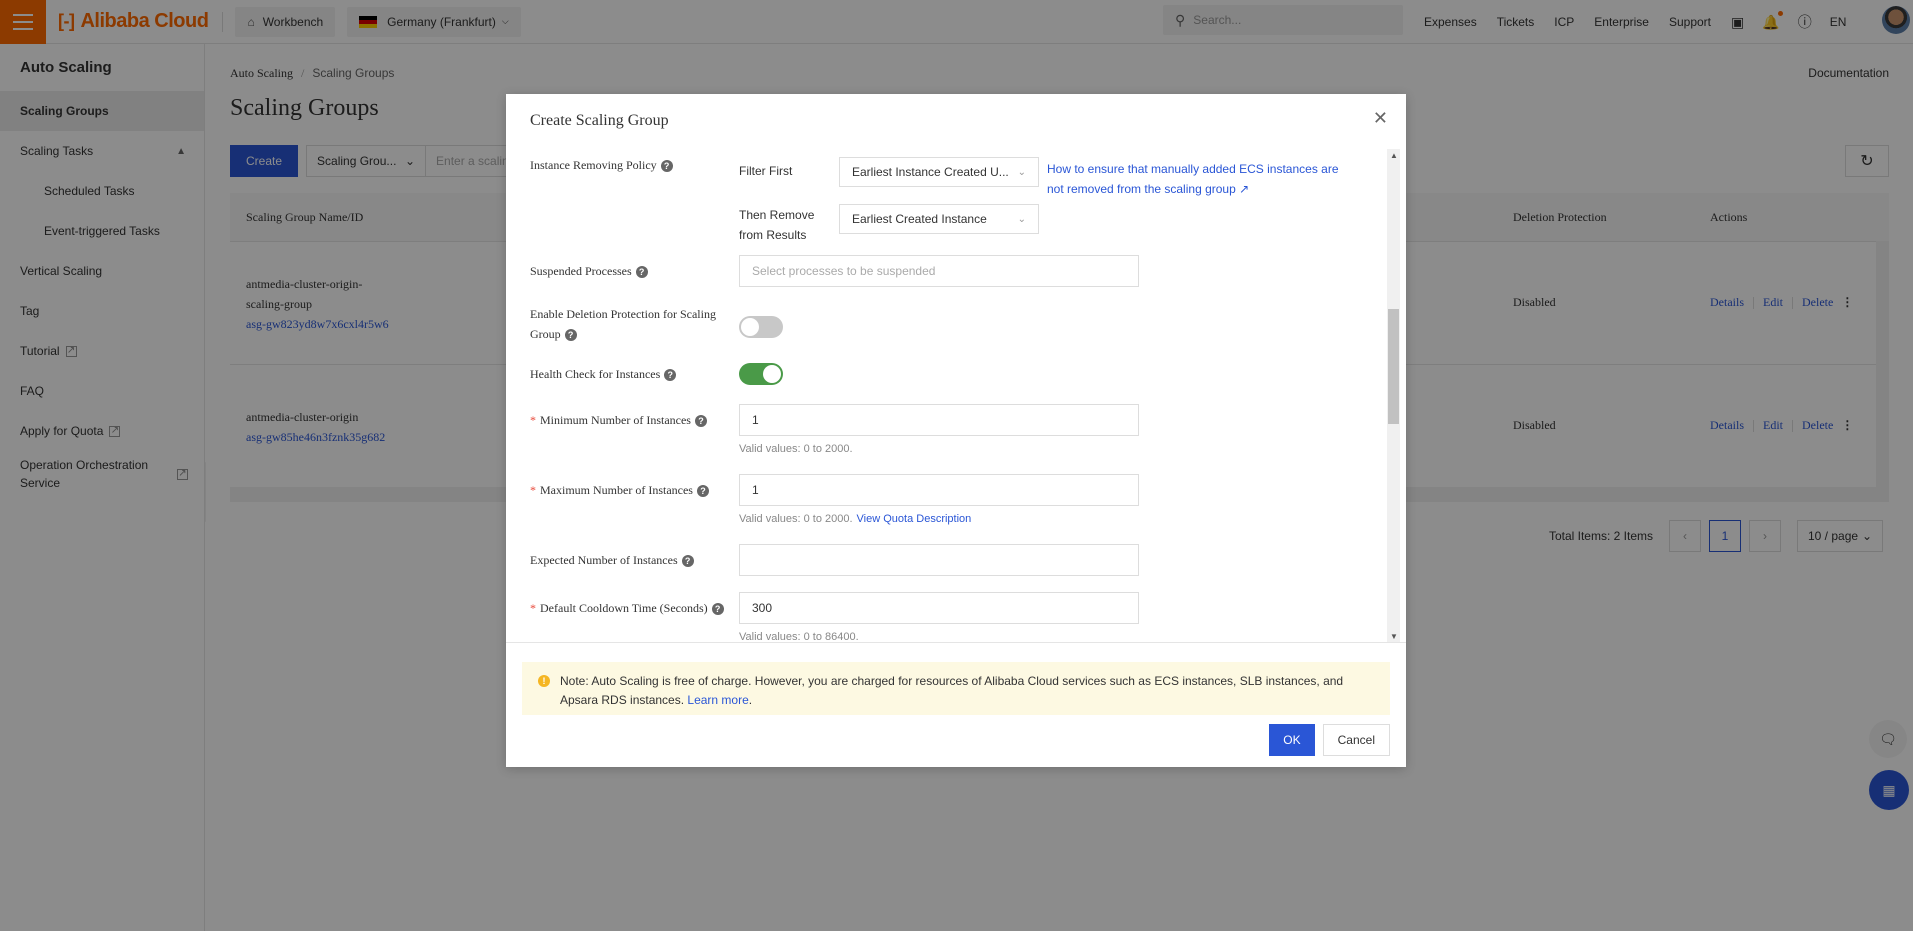  I want to click on view-quota-description-link: View Quota Description, so click(914, 519).